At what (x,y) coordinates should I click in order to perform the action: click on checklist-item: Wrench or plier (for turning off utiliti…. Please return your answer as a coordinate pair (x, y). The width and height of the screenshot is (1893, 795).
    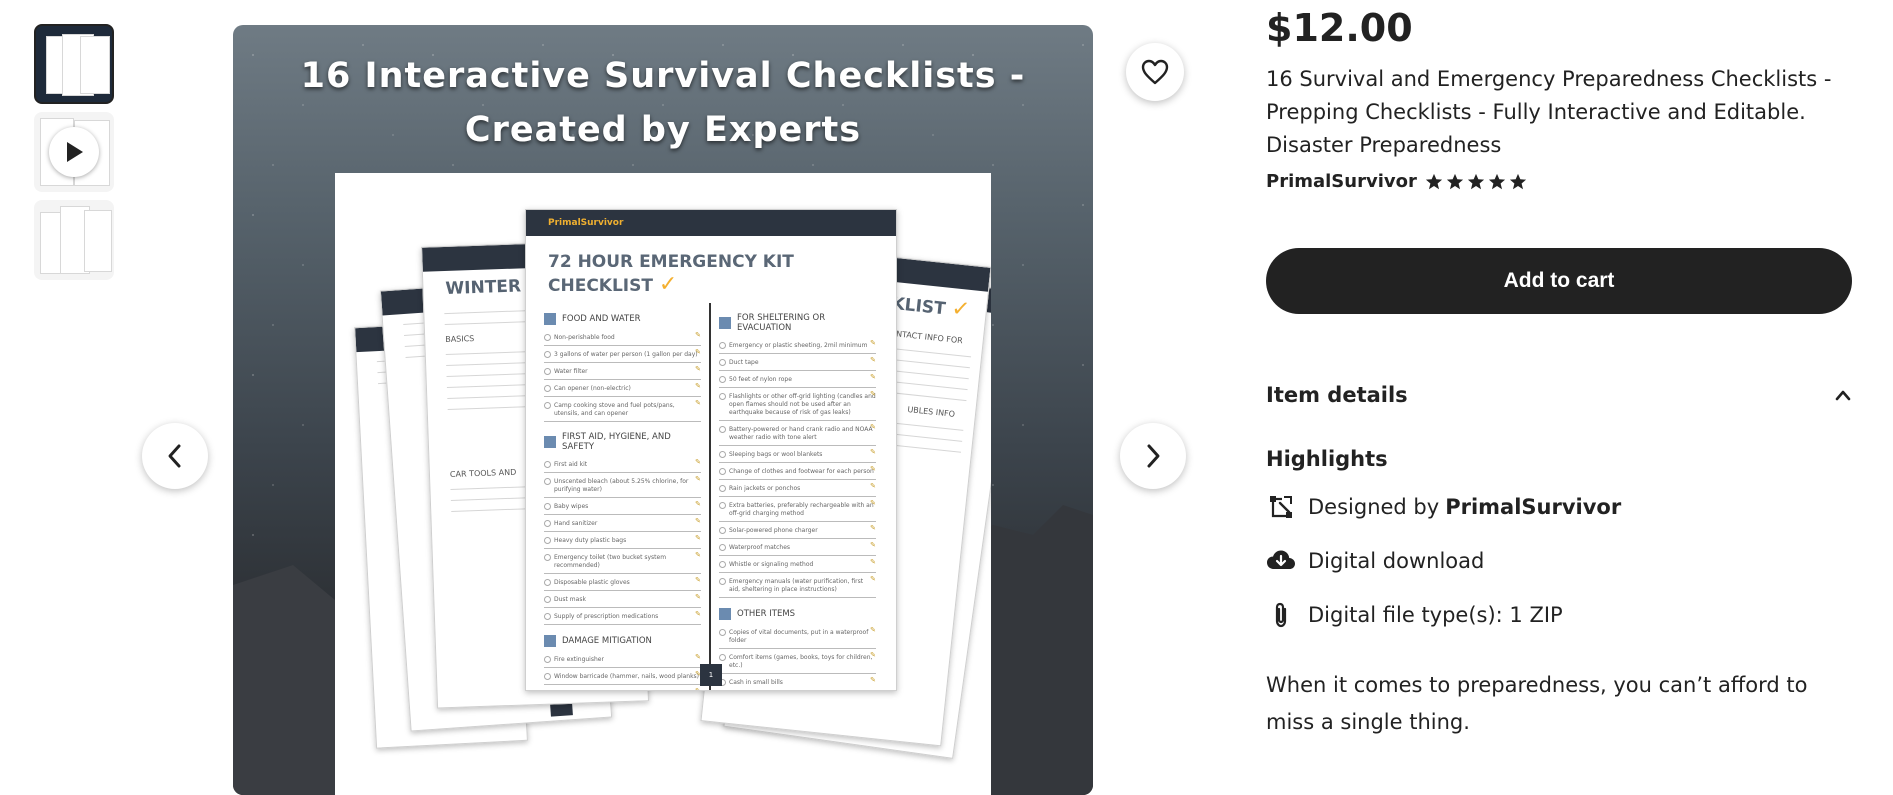
    Looking at the image, I should click on (622, 687).